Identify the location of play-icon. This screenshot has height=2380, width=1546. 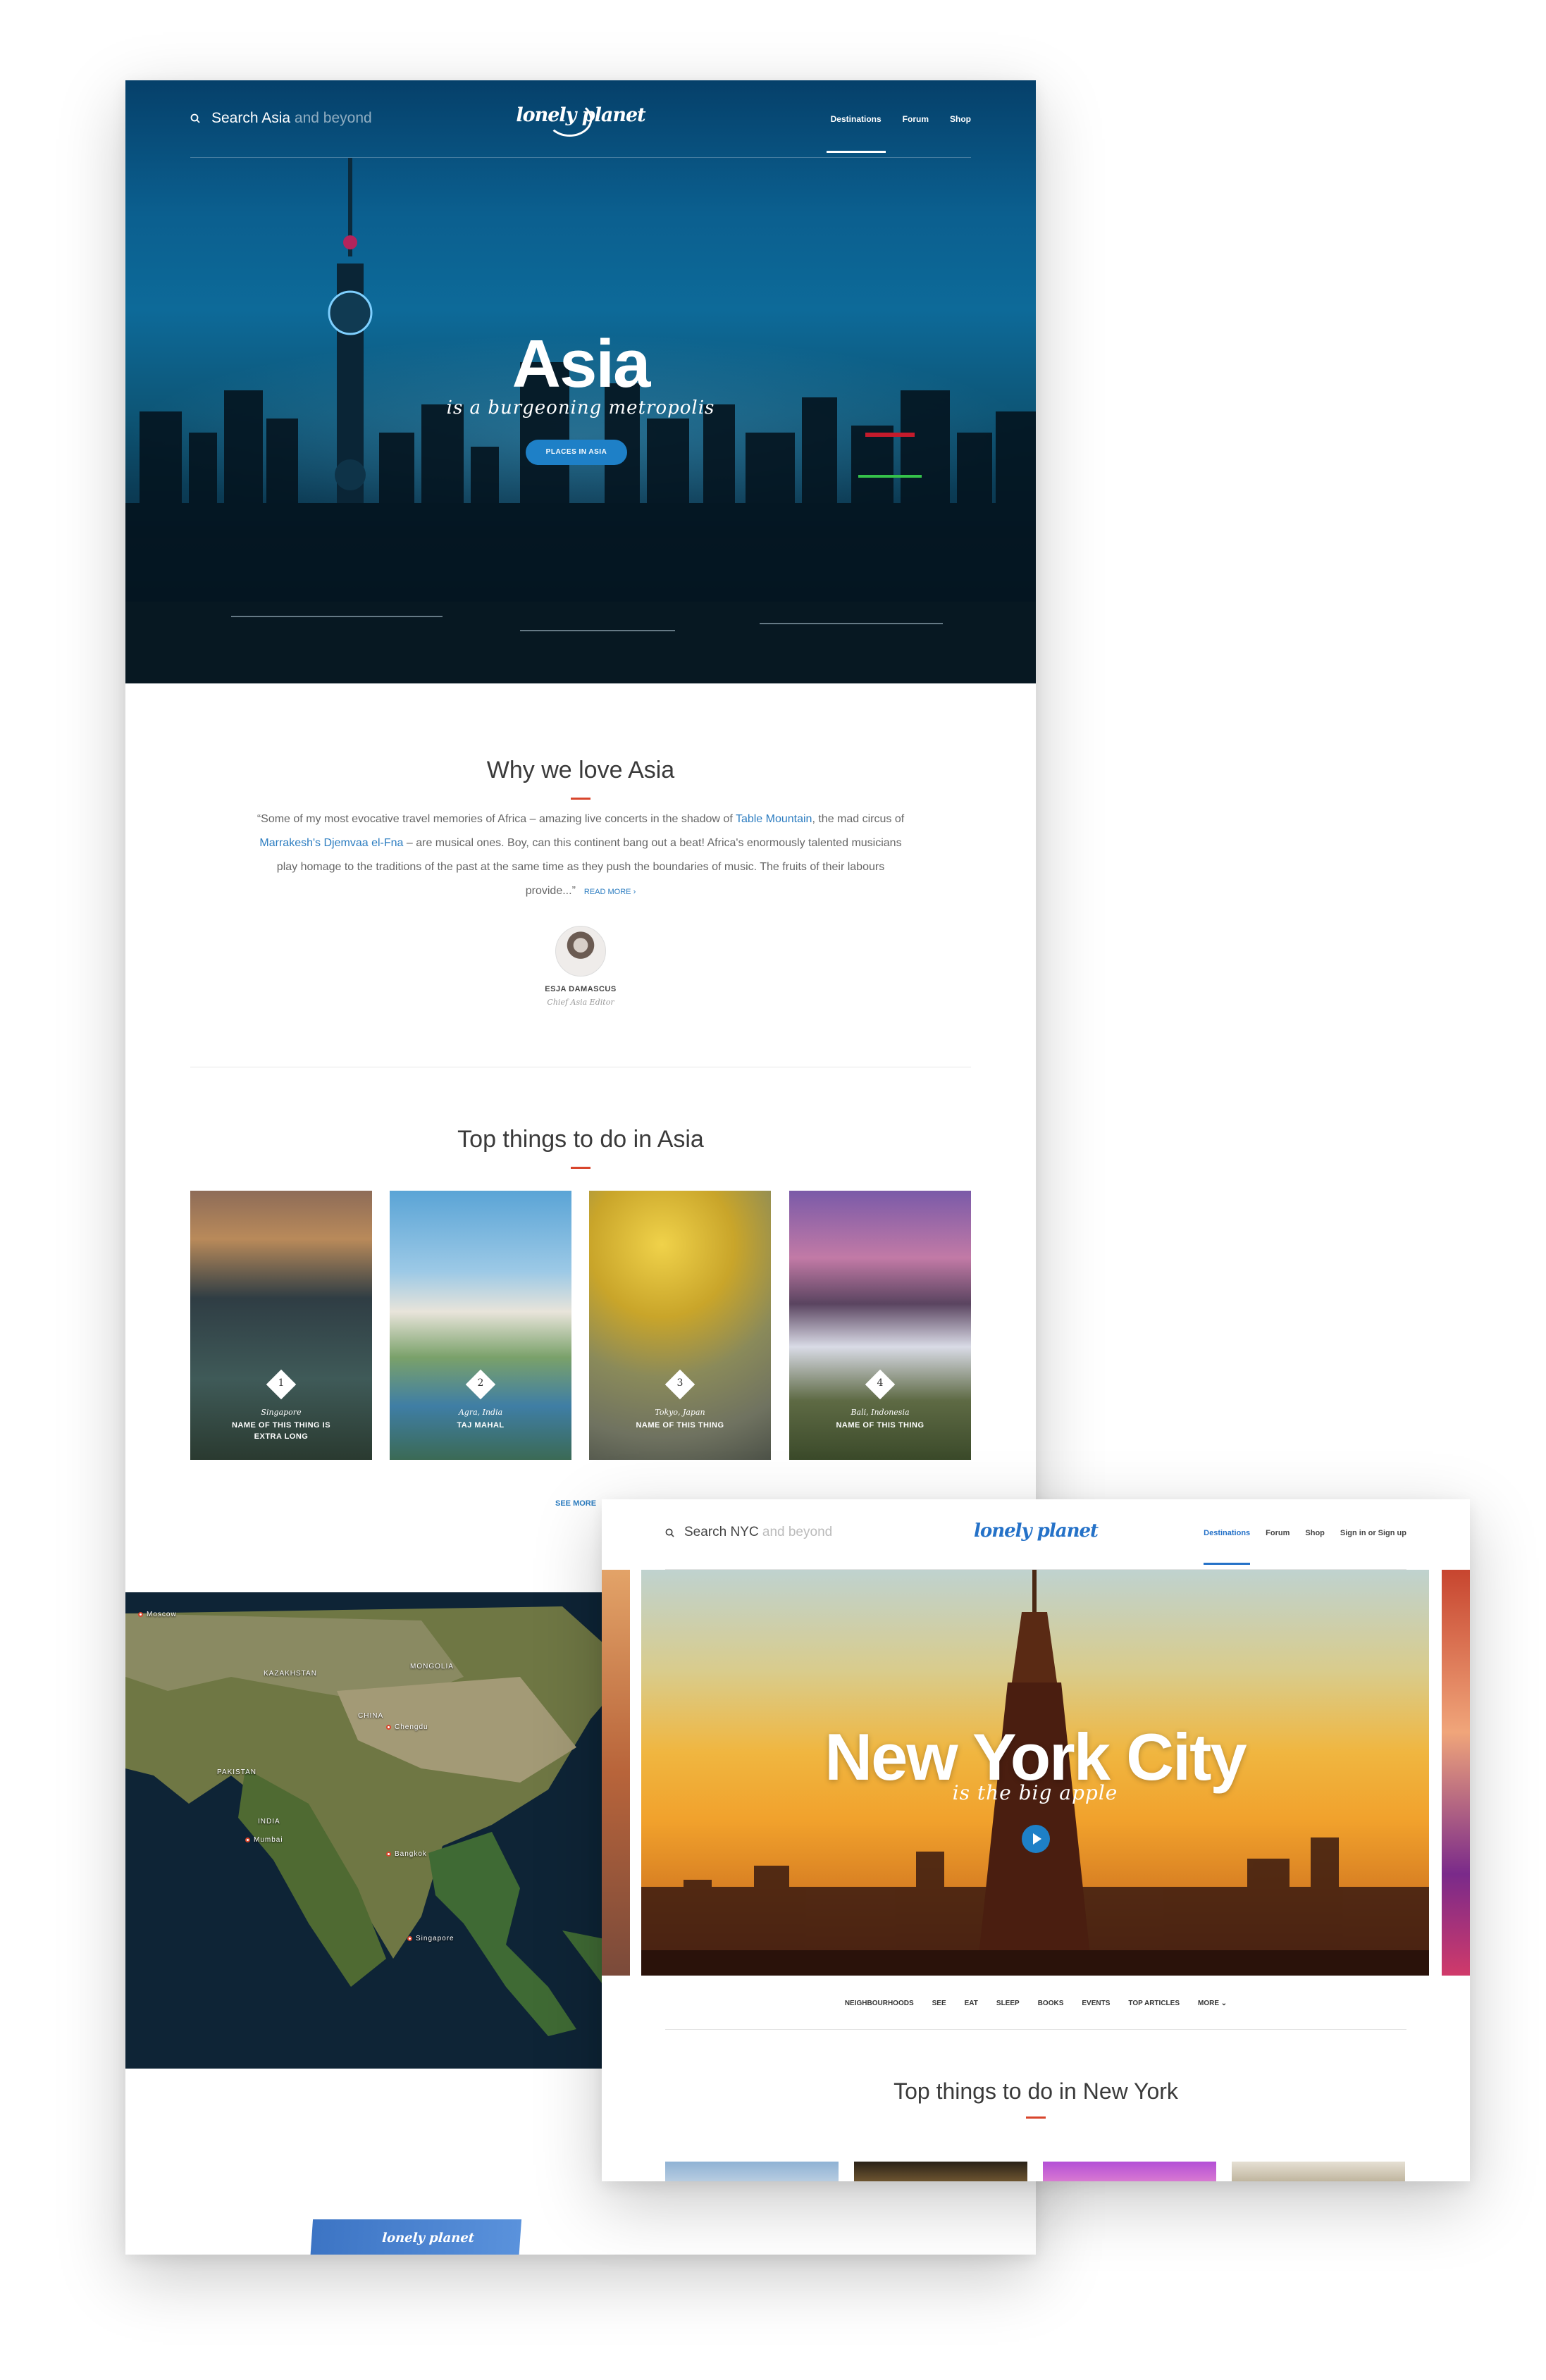
(1036, 1839).